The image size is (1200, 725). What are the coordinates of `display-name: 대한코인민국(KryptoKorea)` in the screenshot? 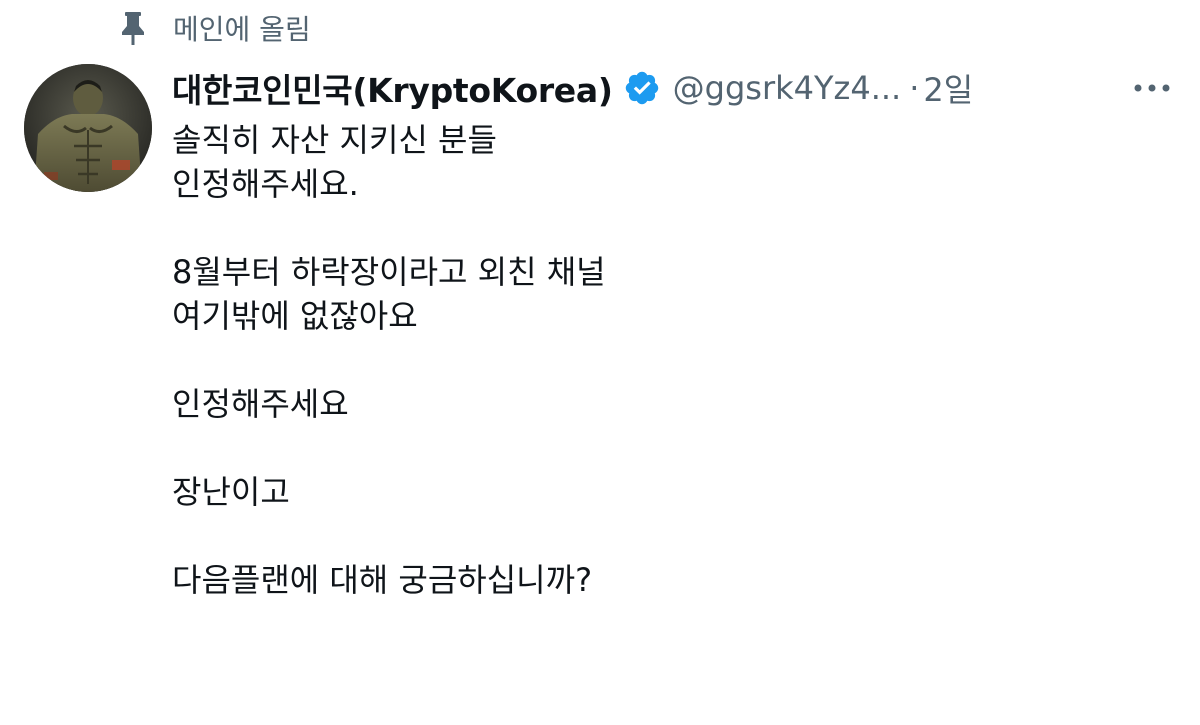 It's located at (392, 88).